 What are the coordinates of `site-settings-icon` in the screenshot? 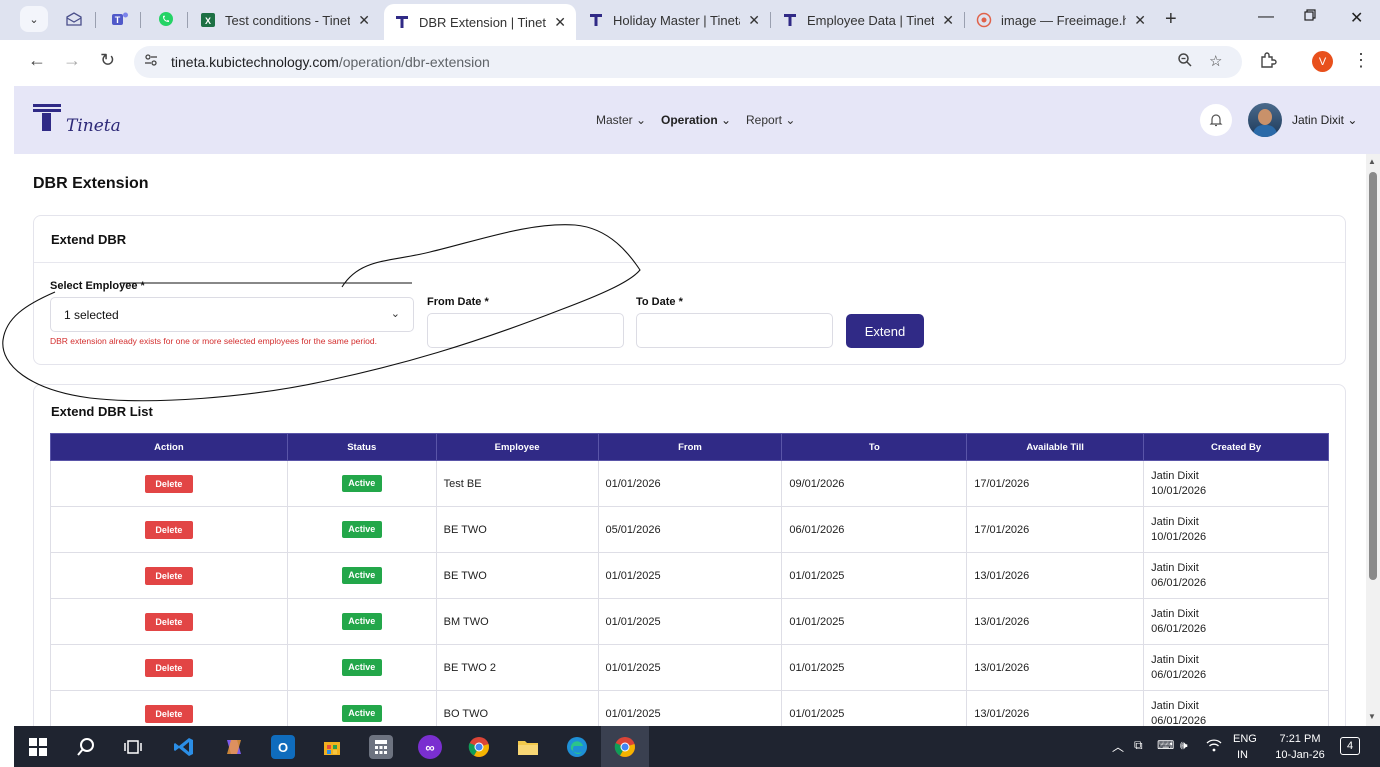 It's located at (151, 61).